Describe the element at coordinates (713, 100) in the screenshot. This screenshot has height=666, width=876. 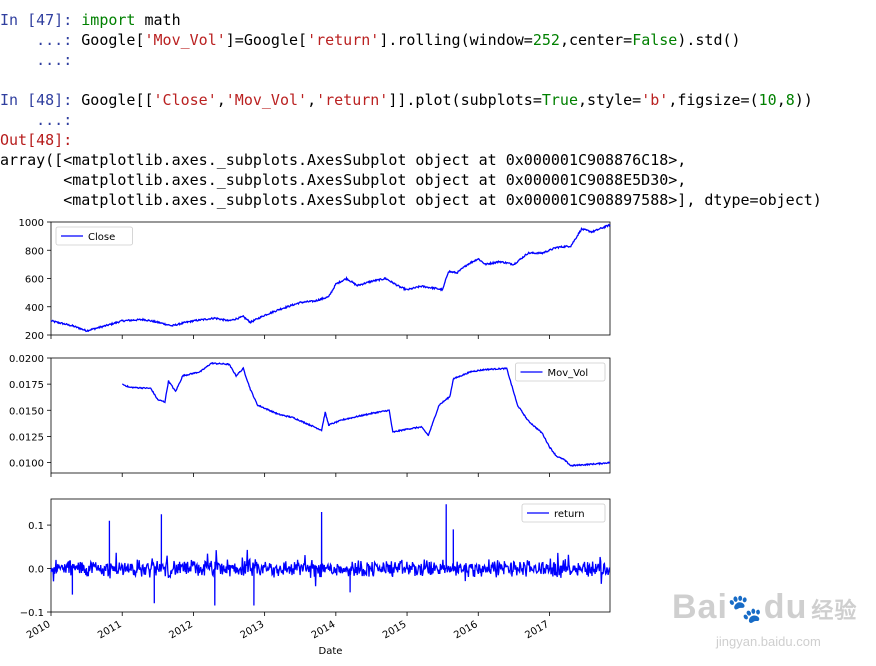
I see `code-token: ,figsize=(` at that location.